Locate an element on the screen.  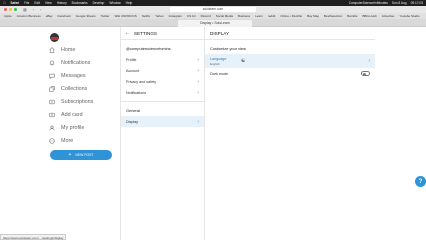
sidebar-item-messages: Messages is located at coordinates (67, 75).